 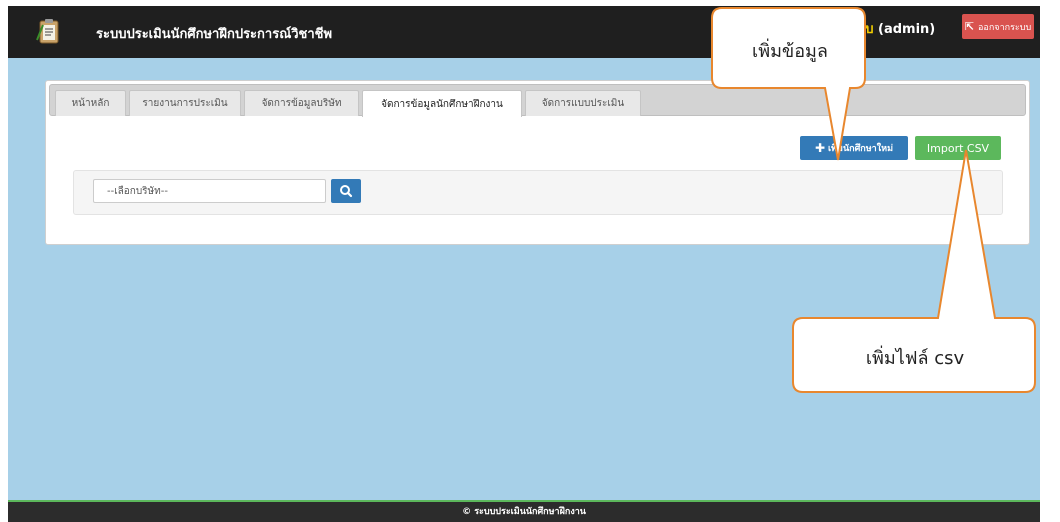 I want to click on callout-add-data-shape, so click(x=788, y=84).